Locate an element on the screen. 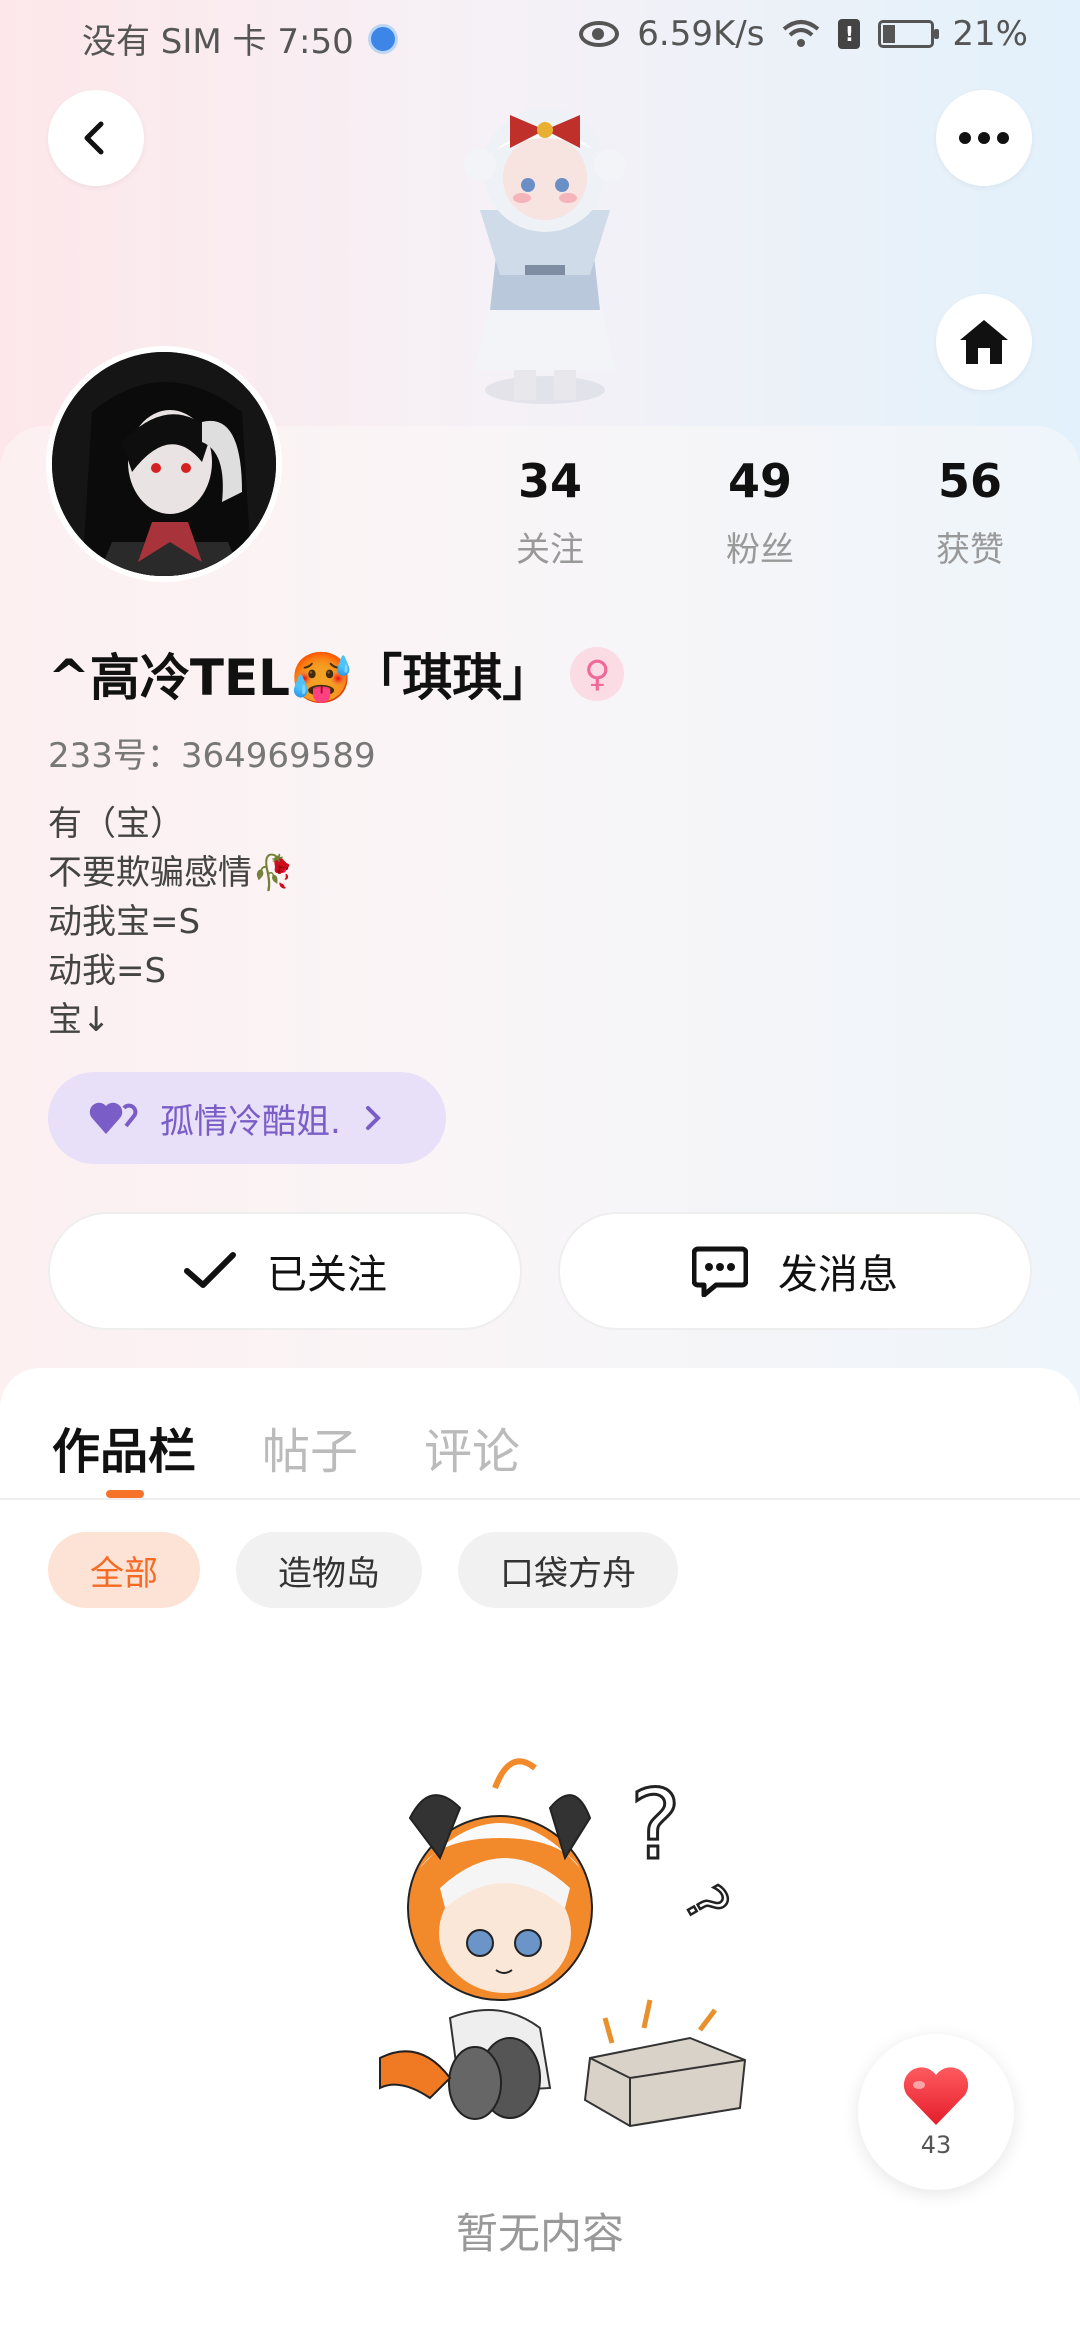  network-speed: 6.59K/s is located at coordinates (701, 34).